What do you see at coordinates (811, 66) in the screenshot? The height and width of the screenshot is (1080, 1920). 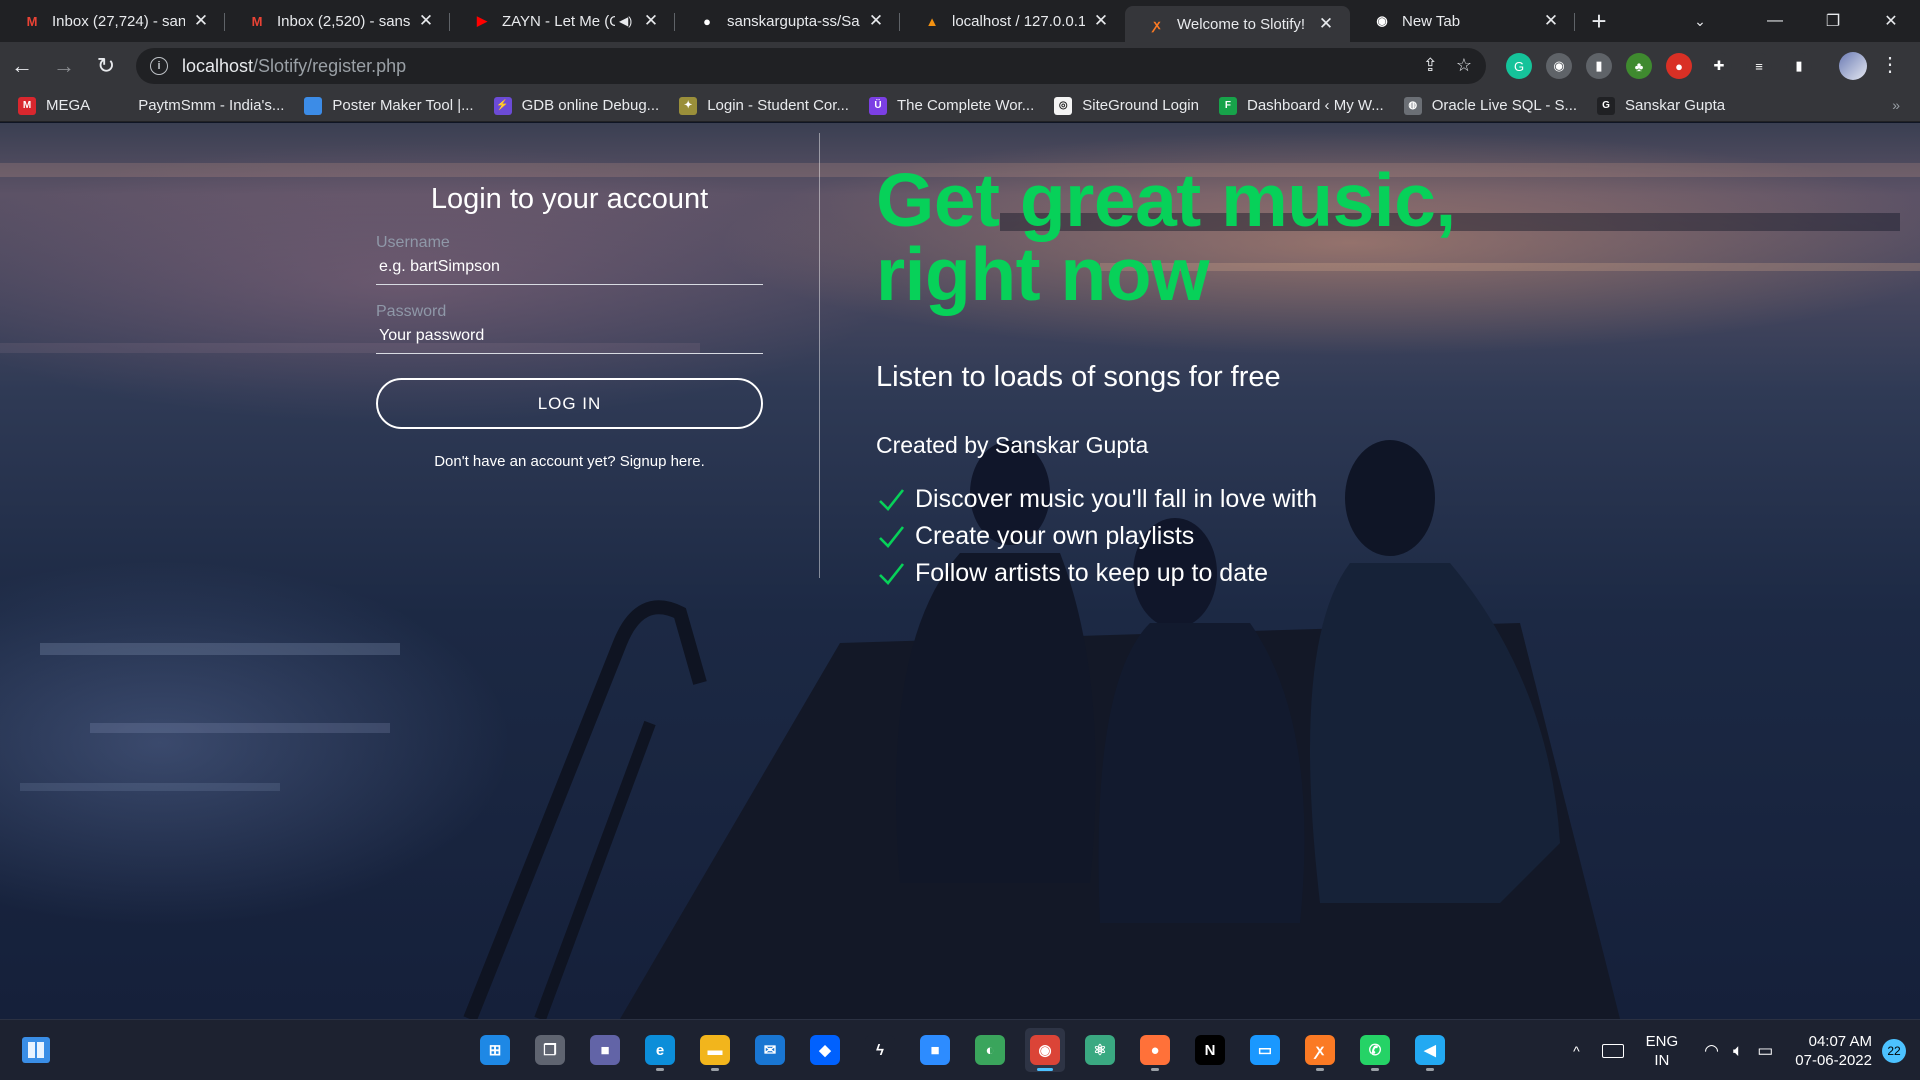 I see `address-bar: i localhost/Slotify/register.php ⇪ ☆` at bounding box center [811, 66].